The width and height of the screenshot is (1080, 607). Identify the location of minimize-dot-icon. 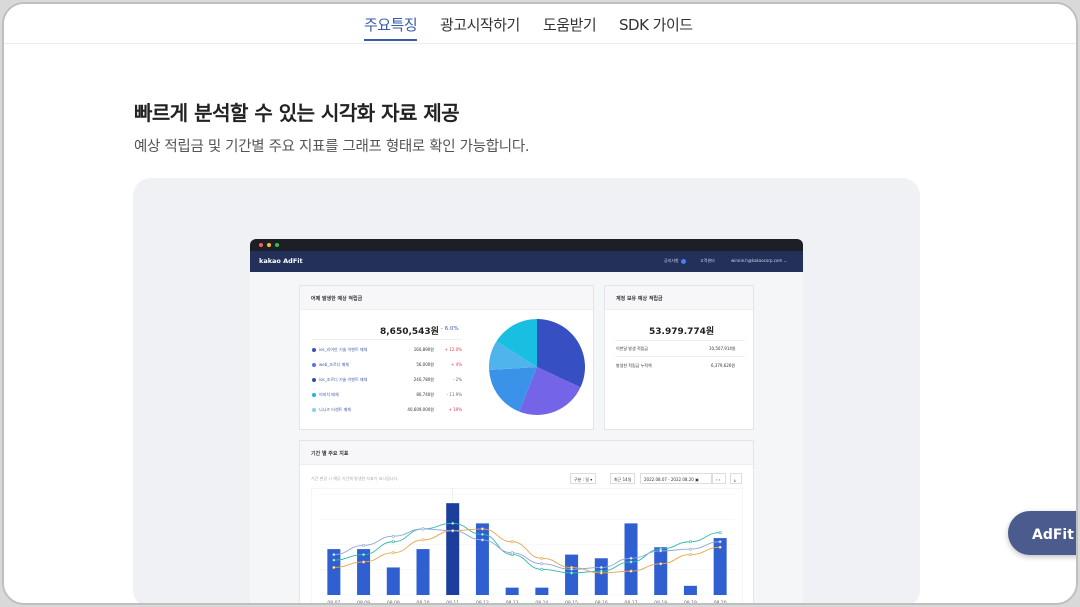
(269, 245).